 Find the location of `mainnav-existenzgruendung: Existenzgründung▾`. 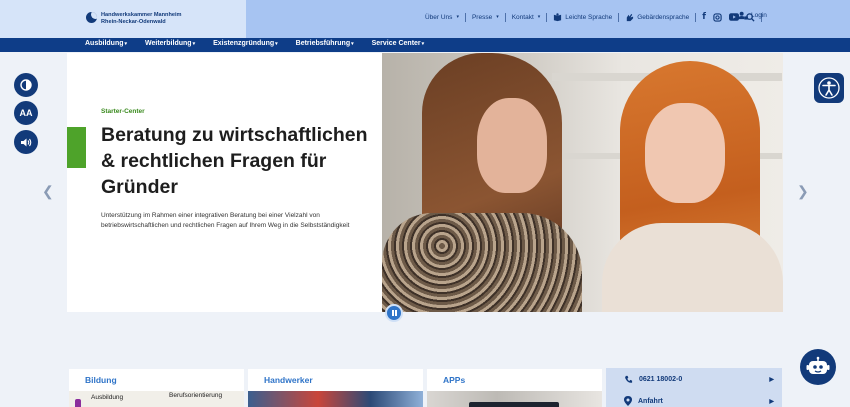

mainnav-existenzgruendung: Existenzgründung▾ is located at coordinates (245, 43).